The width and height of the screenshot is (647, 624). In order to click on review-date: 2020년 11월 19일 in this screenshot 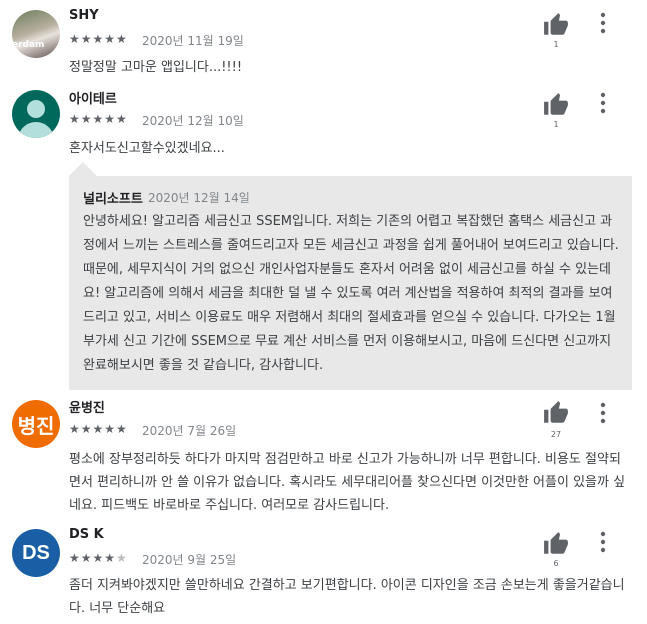, I will do `click(193, 41)`.